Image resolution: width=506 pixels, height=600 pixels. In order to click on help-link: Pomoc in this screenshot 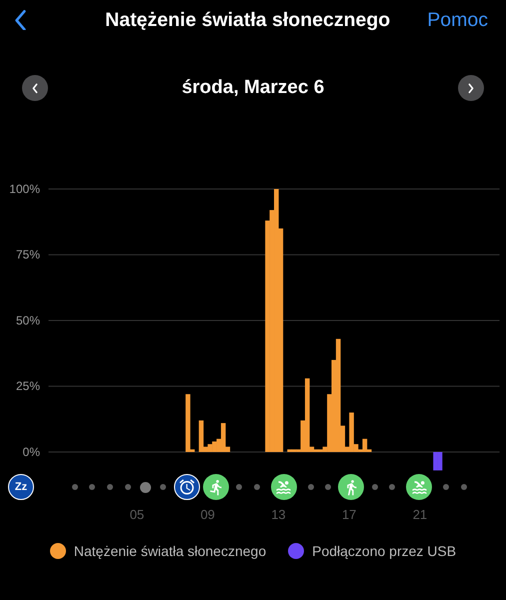, I will do `click(457, 20)`.